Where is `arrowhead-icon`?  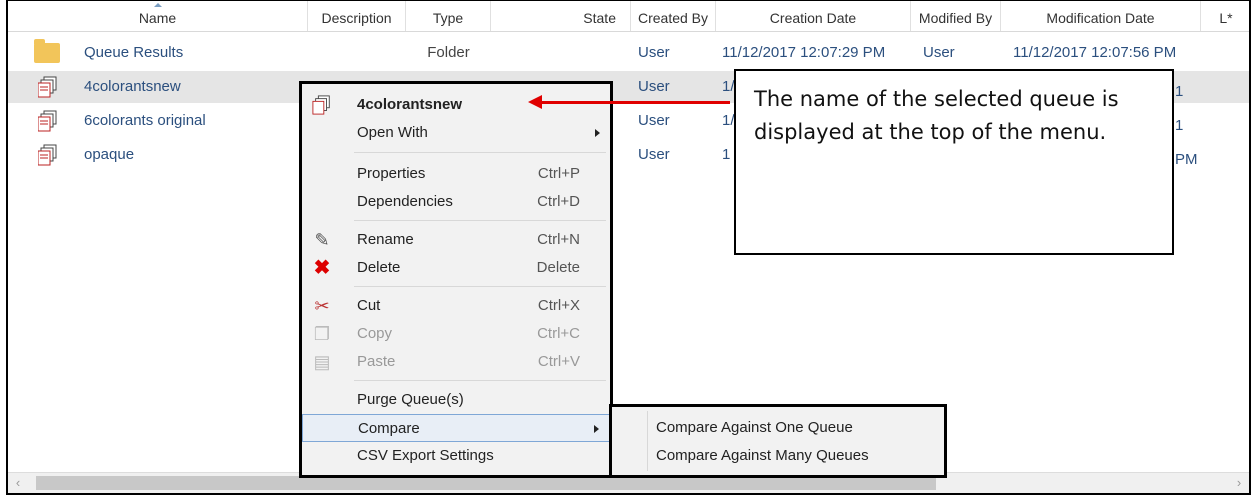
arrowhead-icon is located at coordinates (535, 102).